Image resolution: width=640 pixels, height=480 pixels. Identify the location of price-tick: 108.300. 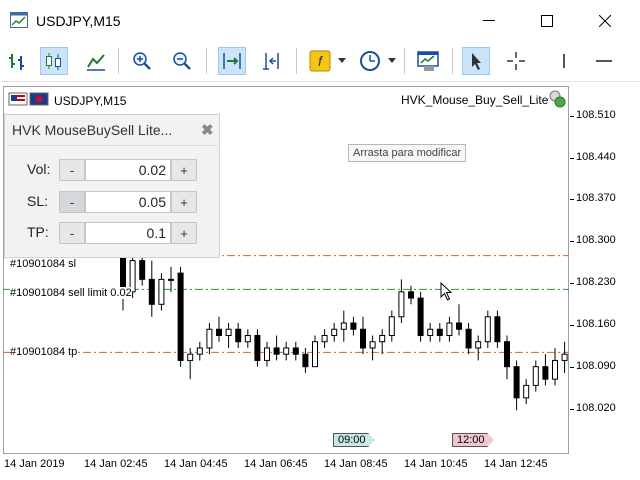
(596, 240).